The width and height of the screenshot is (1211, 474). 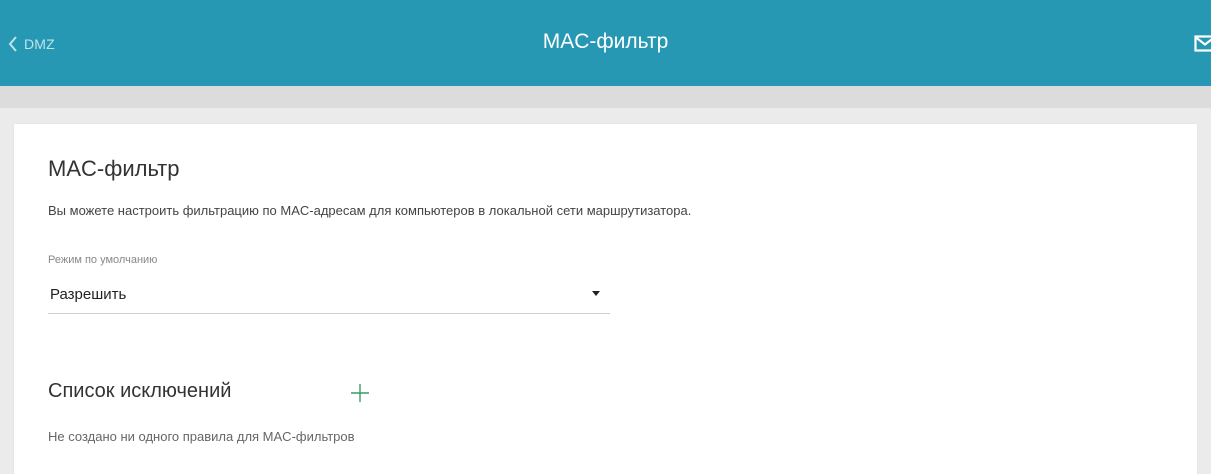 What do you see at coordinates (140, 391) in the screenshot?
I see `exceptions-title: Список исключений` at bounding box center [140, 391].